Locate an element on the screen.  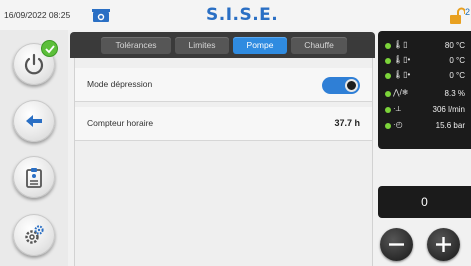
plus-icon is located at coordinates (443, 244).